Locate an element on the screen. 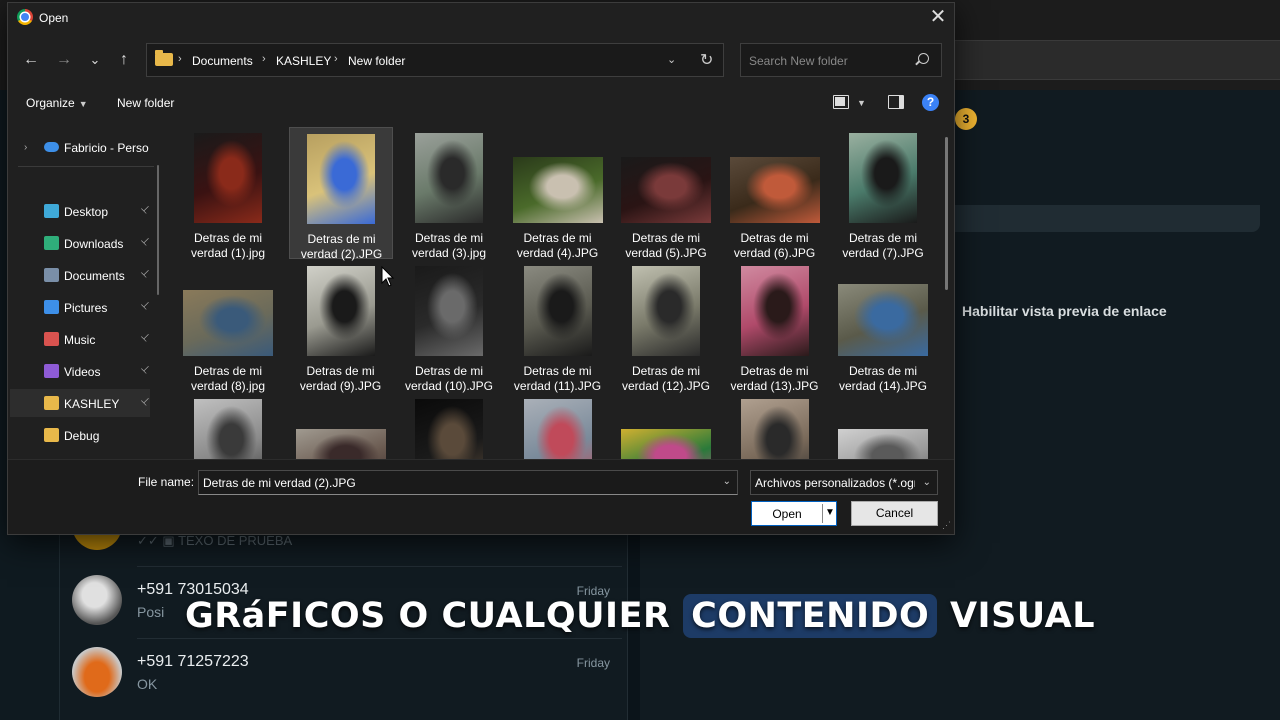  cancel-button: Cancel is located at coordinates (894, 513).